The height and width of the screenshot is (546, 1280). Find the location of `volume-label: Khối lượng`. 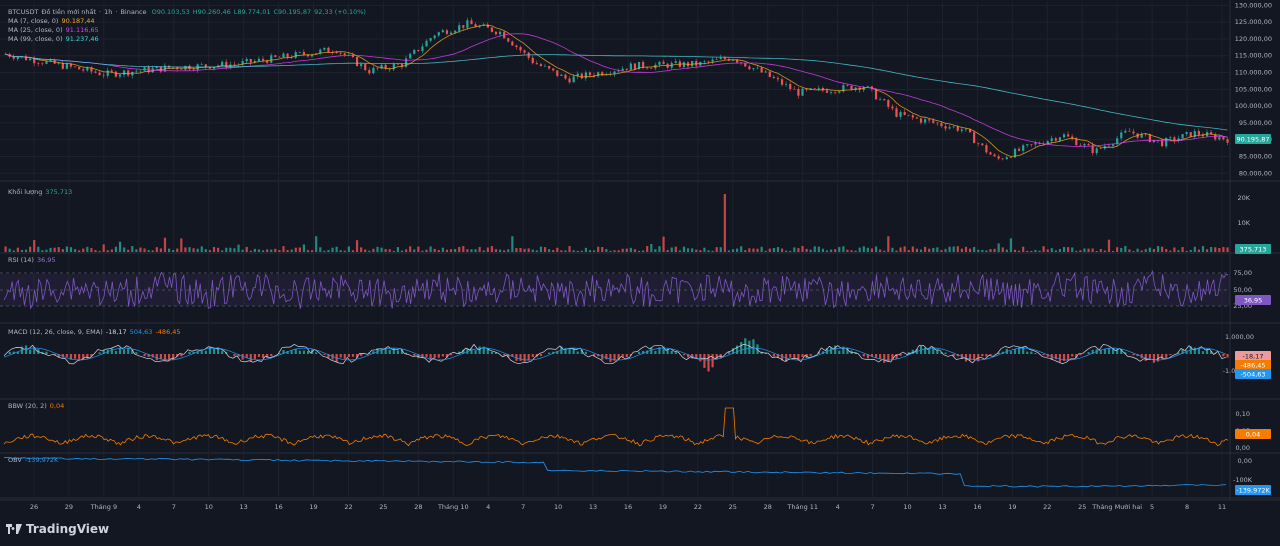

volume-label: Khối lượng is located at coordinates (25, 192).